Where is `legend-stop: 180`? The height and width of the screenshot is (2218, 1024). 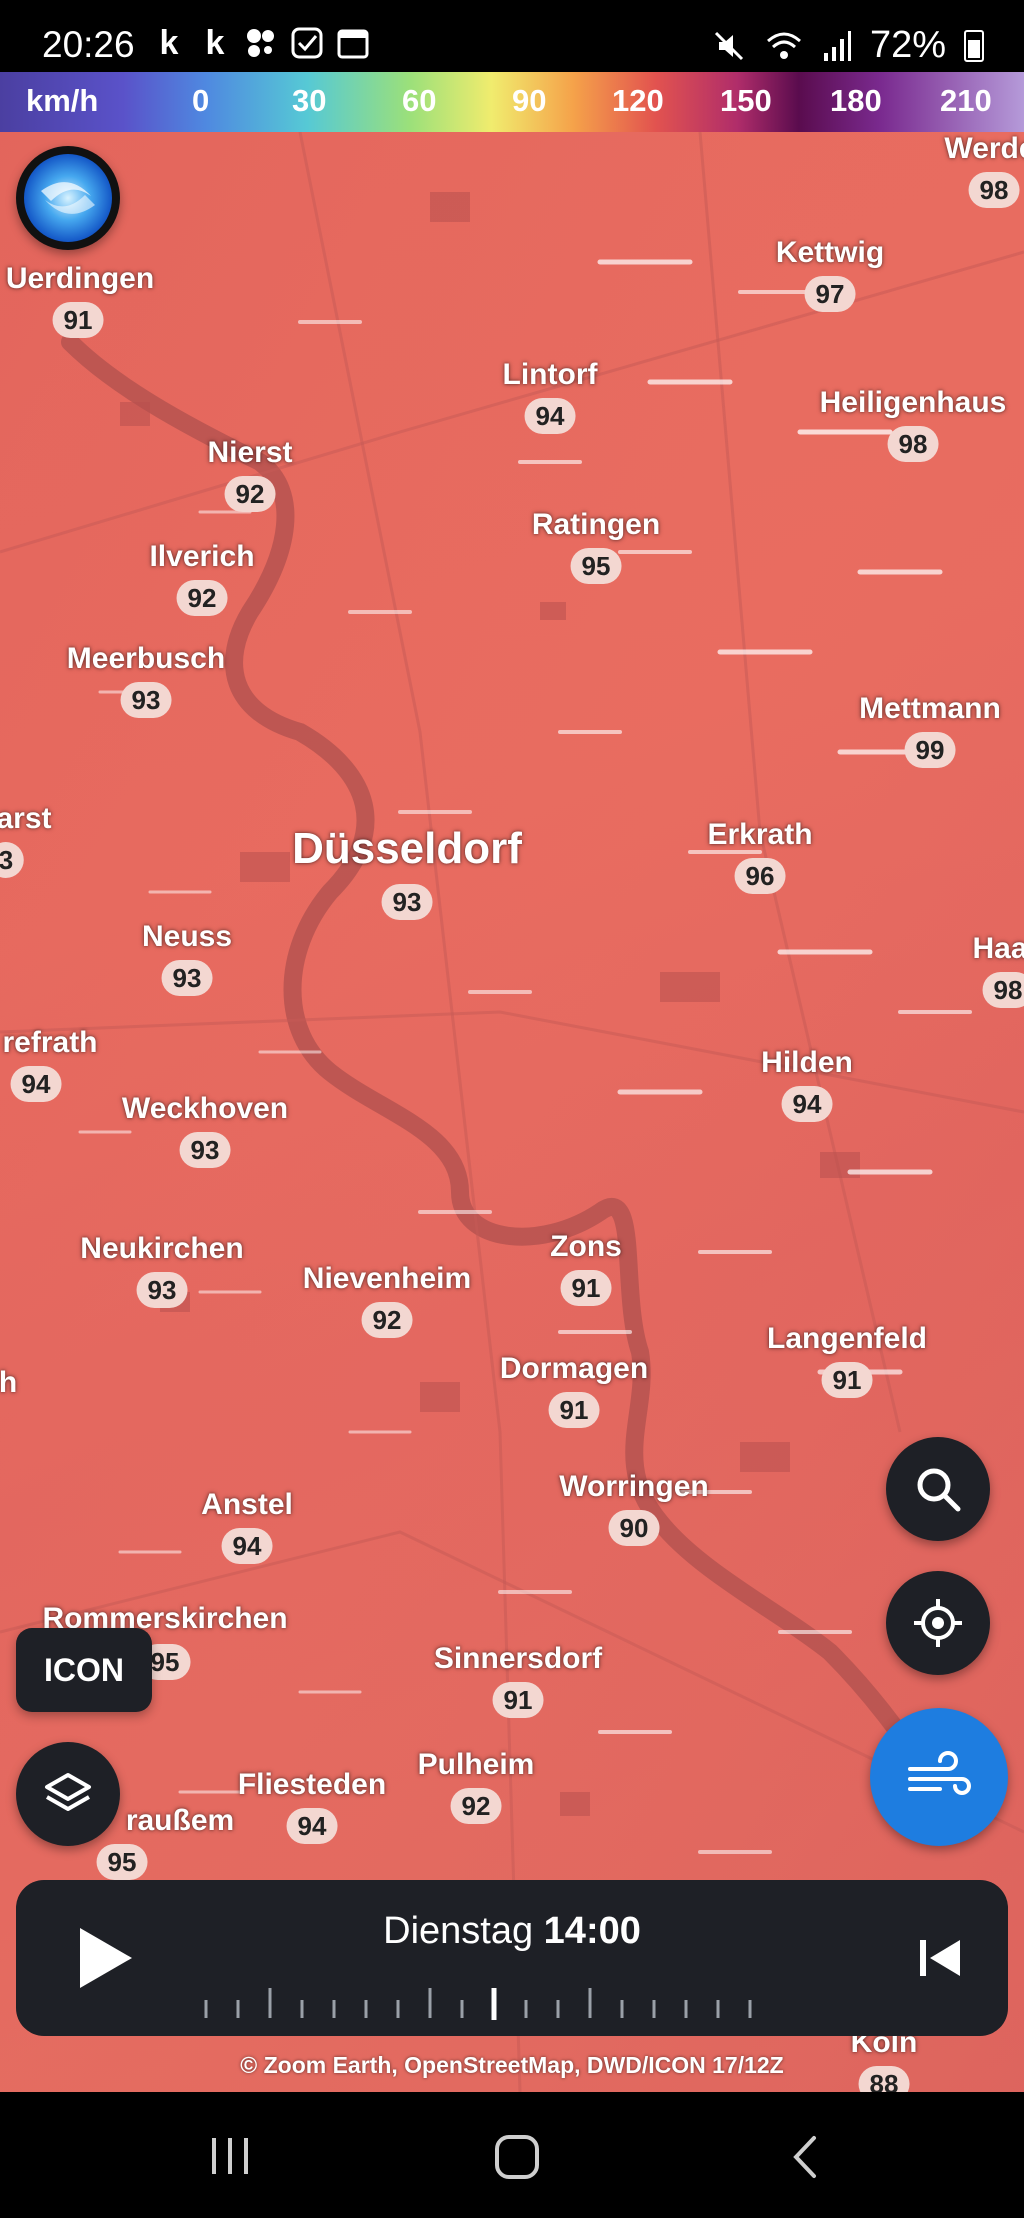
legend-stop: 180 is located at coordinates (856, 100).